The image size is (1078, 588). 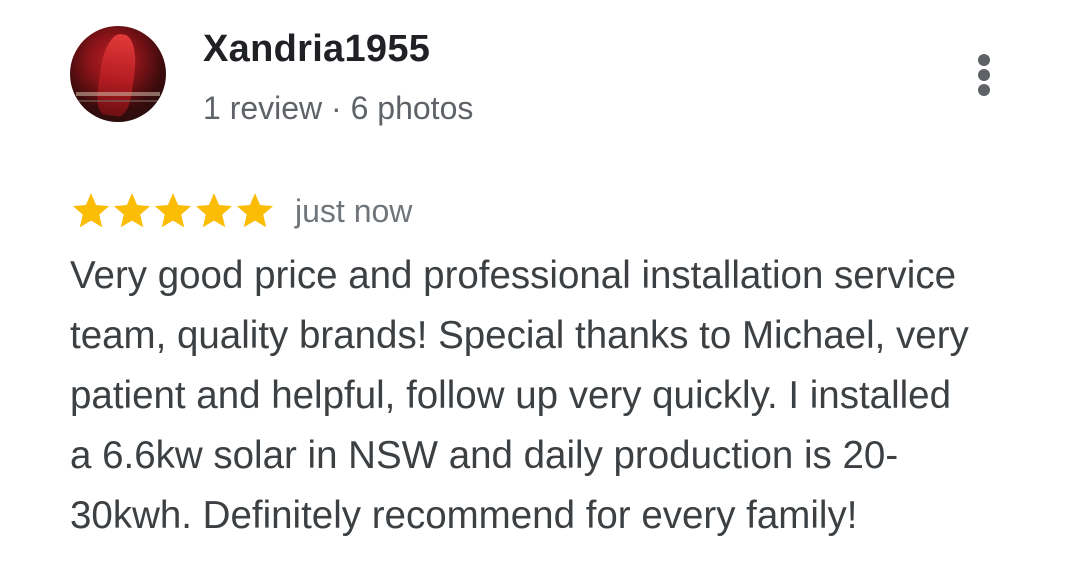 What do you see at coordinates (338, 108) in the screenshot?
I see `author-meta: 1 review · 6 photos` at bounding box center [338, 108].